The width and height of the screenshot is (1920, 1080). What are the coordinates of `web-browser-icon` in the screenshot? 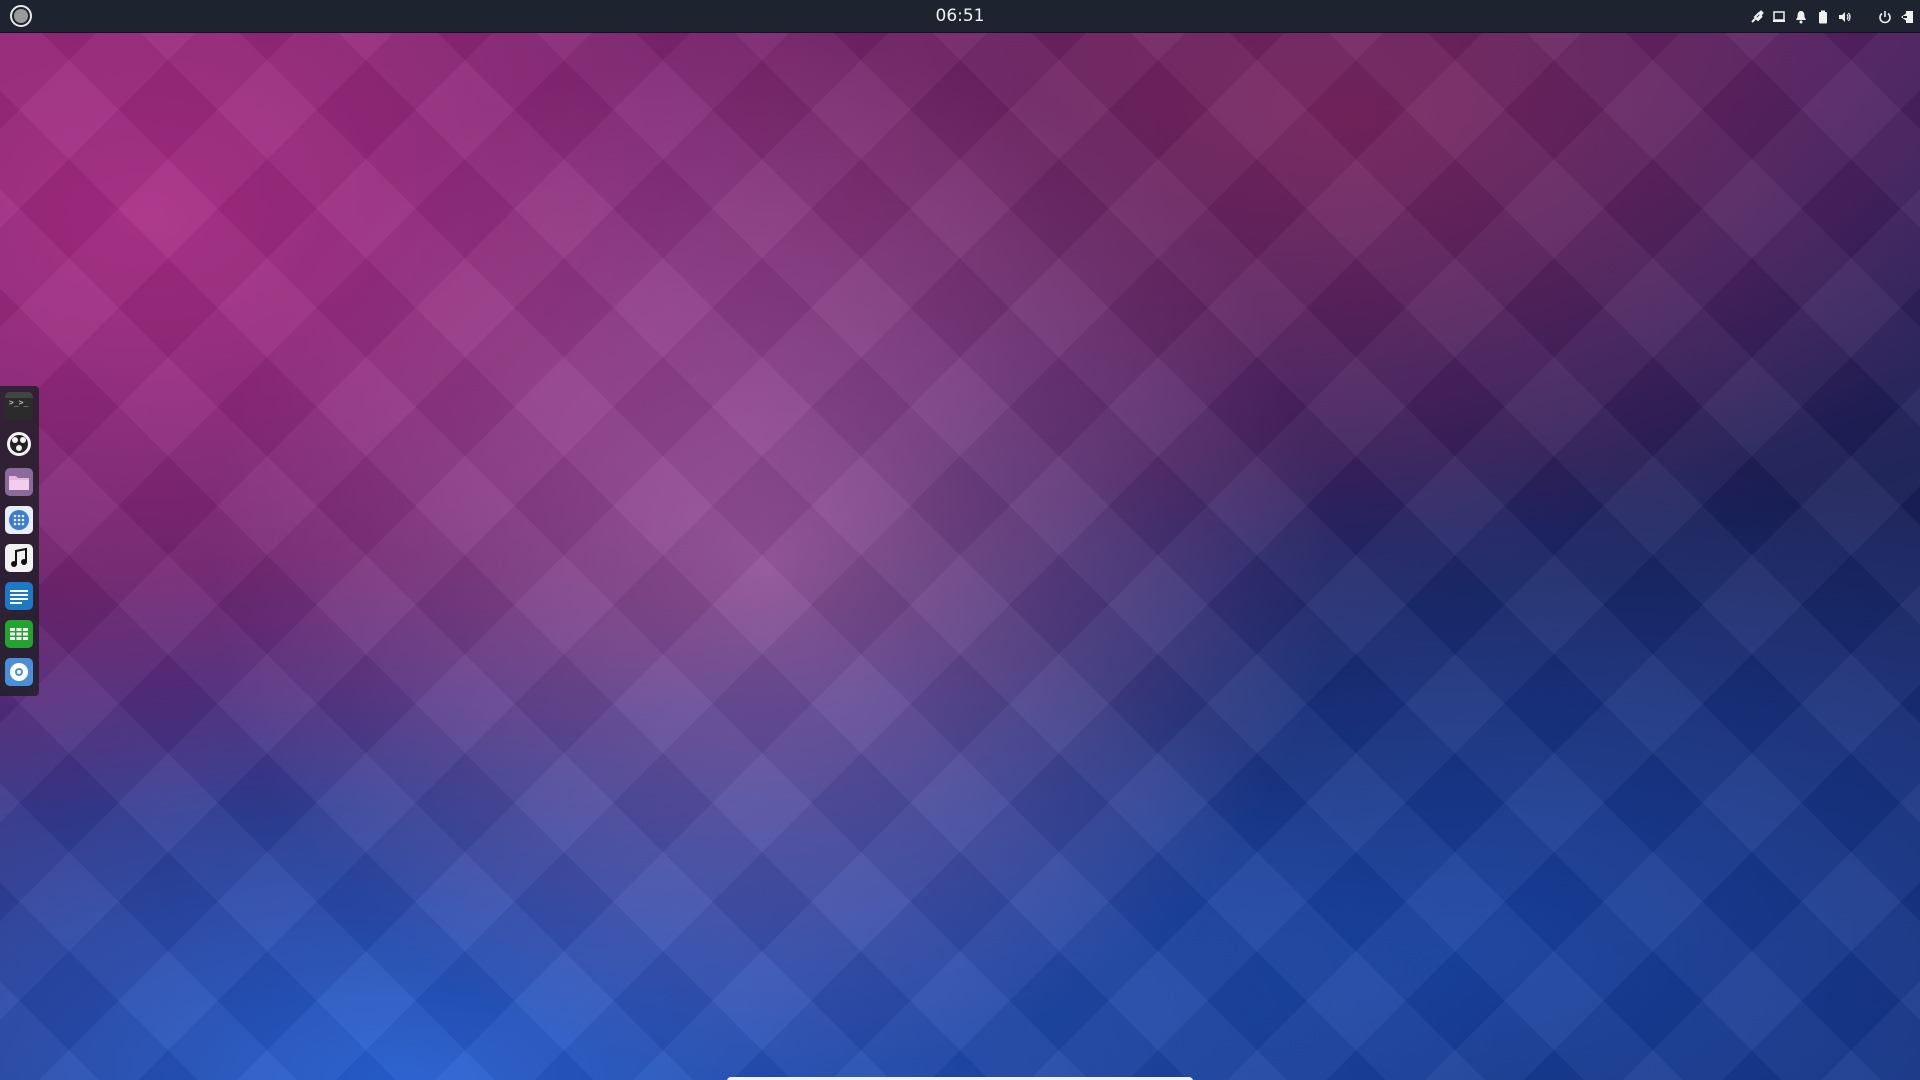 It's located at (19, 672).